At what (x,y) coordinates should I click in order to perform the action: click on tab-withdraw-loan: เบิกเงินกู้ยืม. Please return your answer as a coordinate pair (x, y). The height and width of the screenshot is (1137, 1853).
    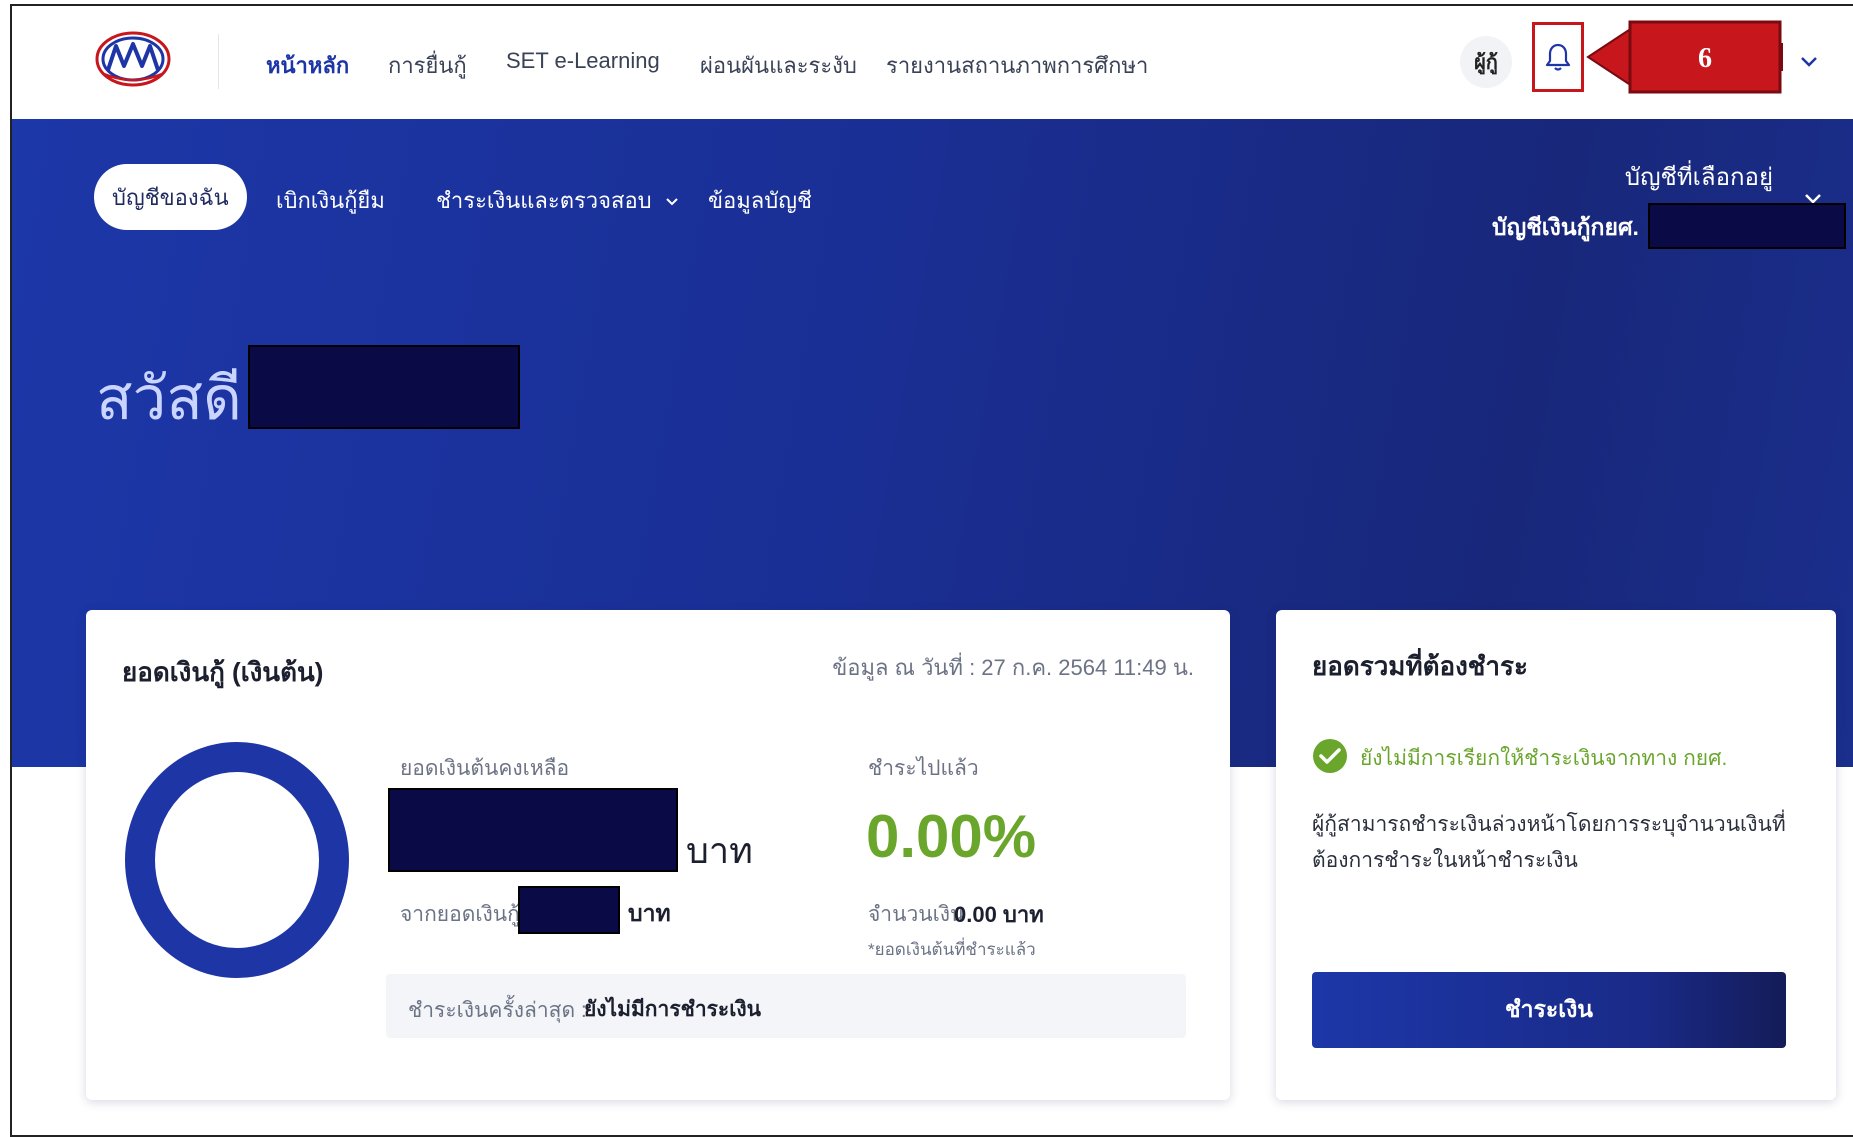
    Looking at the image, I should click on (330, 200).